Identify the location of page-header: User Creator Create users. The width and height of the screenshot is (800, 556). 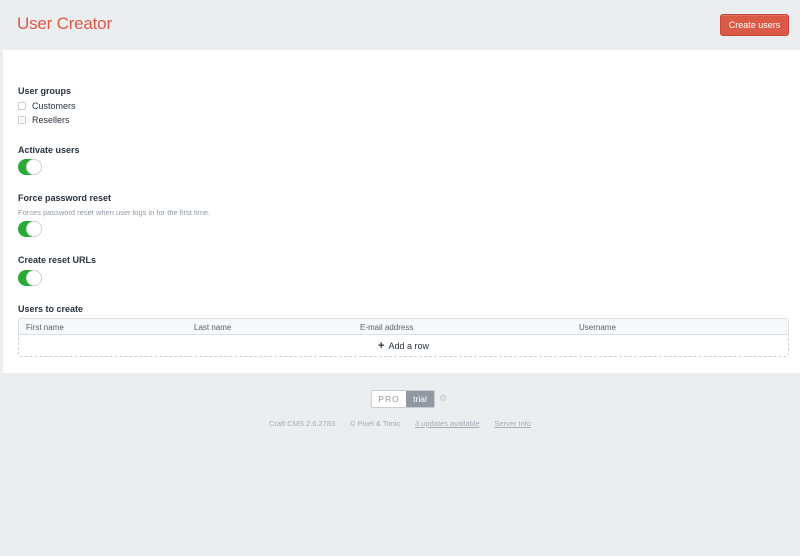
(400, 25).